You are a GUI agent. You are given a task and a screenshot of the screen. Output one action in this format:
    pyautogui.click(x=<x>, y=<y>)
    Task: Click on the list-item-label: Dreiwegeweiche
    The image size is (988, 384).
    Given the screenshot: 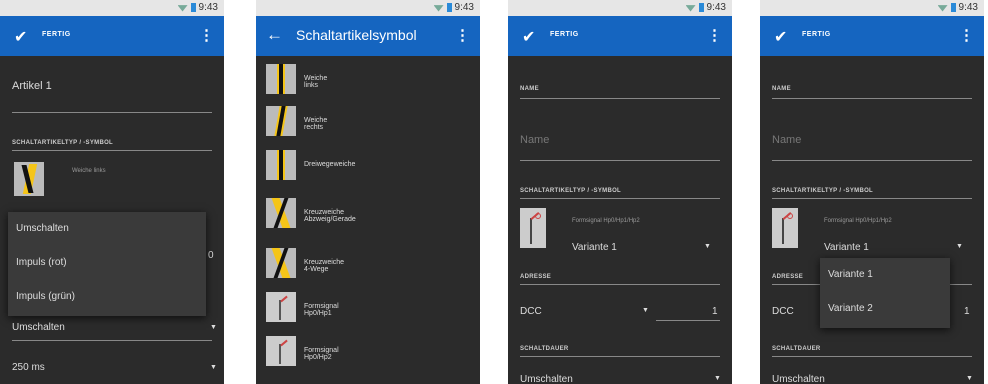 What is the action you would take?
    pyautogui.click(x=330, y=164)
    